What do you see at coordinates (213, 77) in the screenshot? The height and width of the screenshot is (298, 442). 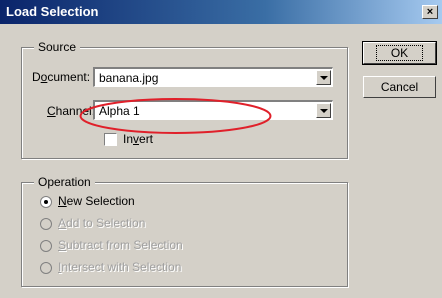 I see `document-select: banana.jpg` at bounding box center [213, 77].